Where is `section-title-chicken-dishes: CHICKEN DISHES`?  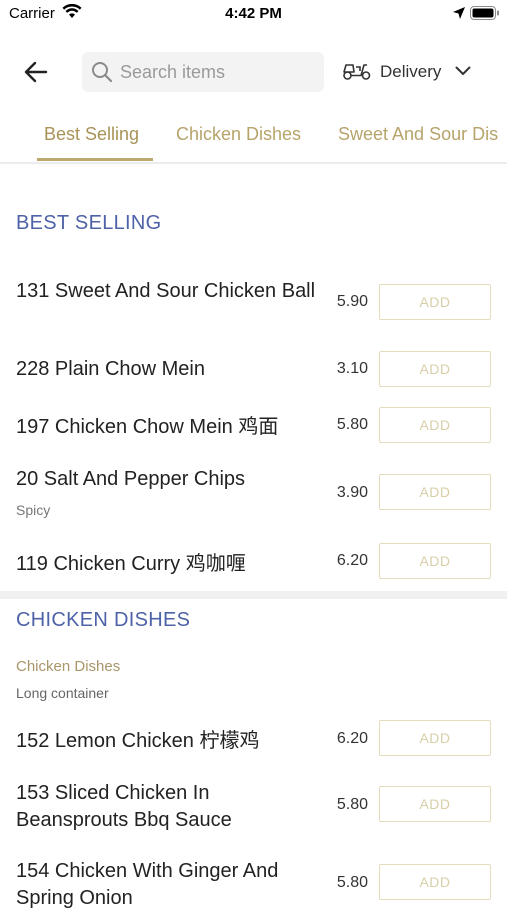 section-title-chicken-dishes: CHICKEN DISHES is located at coordinates (103, 620).